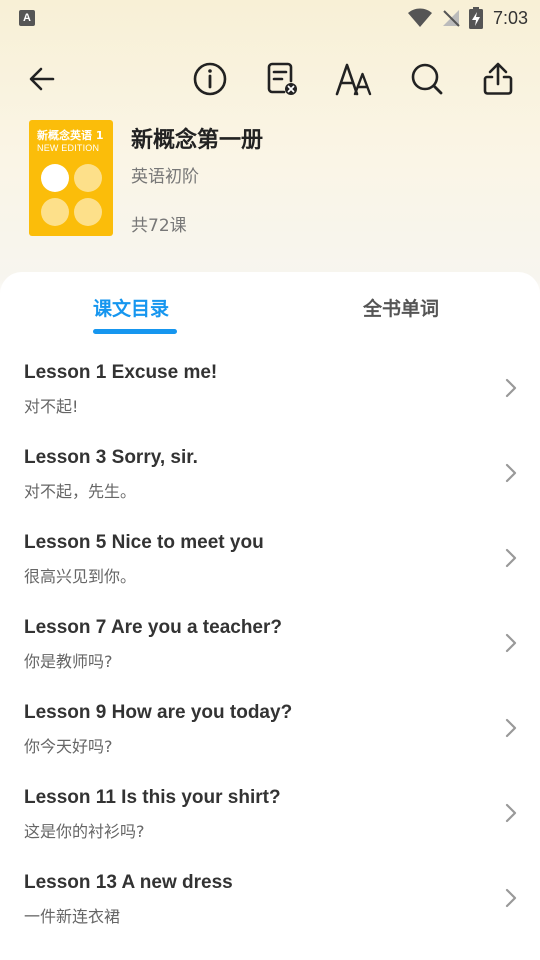 This screenshot has height=960, width=540. I want to click on clock: 7:03, so click(510, 17).